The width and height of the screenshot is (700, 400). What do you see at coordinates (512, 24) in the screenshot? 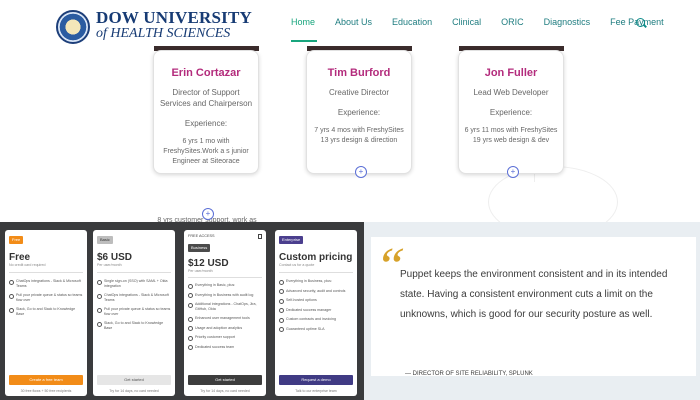
I see `nav-oric: ORIC` at bounding box center [512, 24].